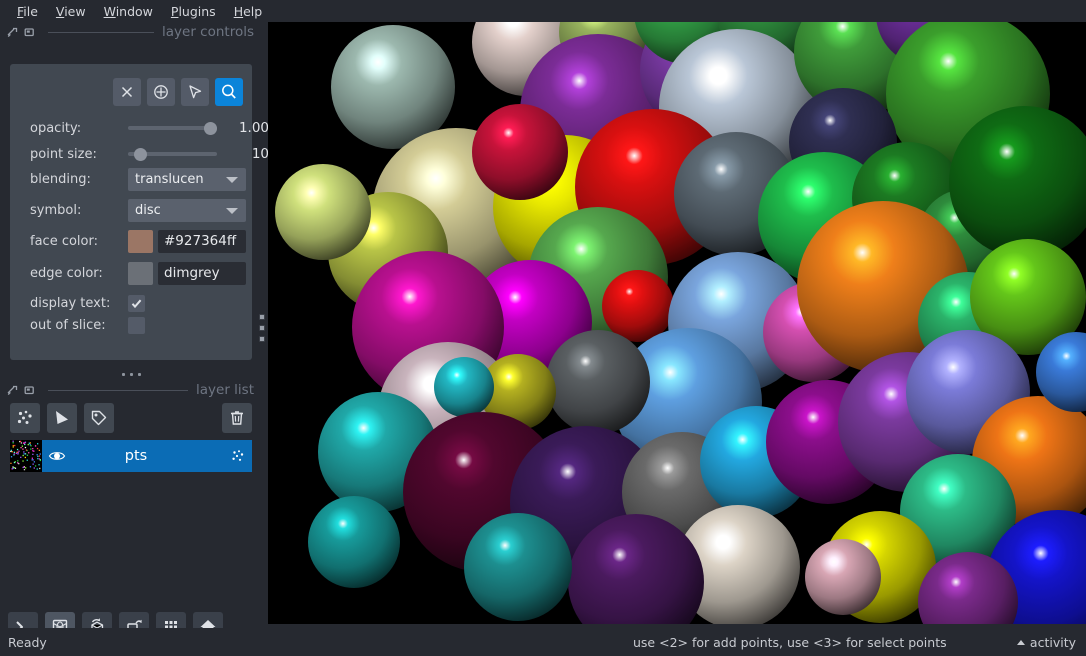 The height and width of the screenshot is (656, 1086). What do you see at coordinates (187, 210) in the screenshot?
I see `symbol-combobox: disc` at bounding box center [187, 210].